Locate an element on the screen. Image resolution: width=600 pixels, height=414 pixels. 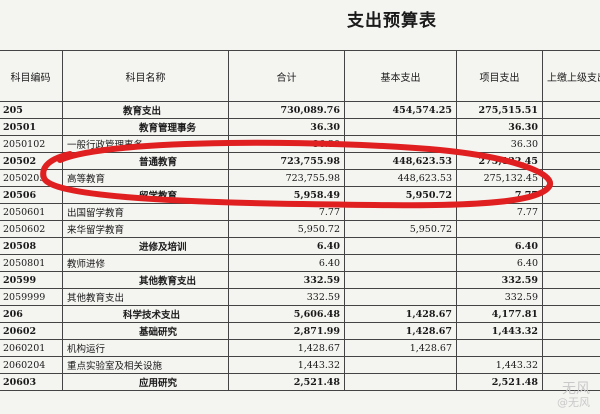
row-name: 出国留学教育 is located at coordinates (145, 212).